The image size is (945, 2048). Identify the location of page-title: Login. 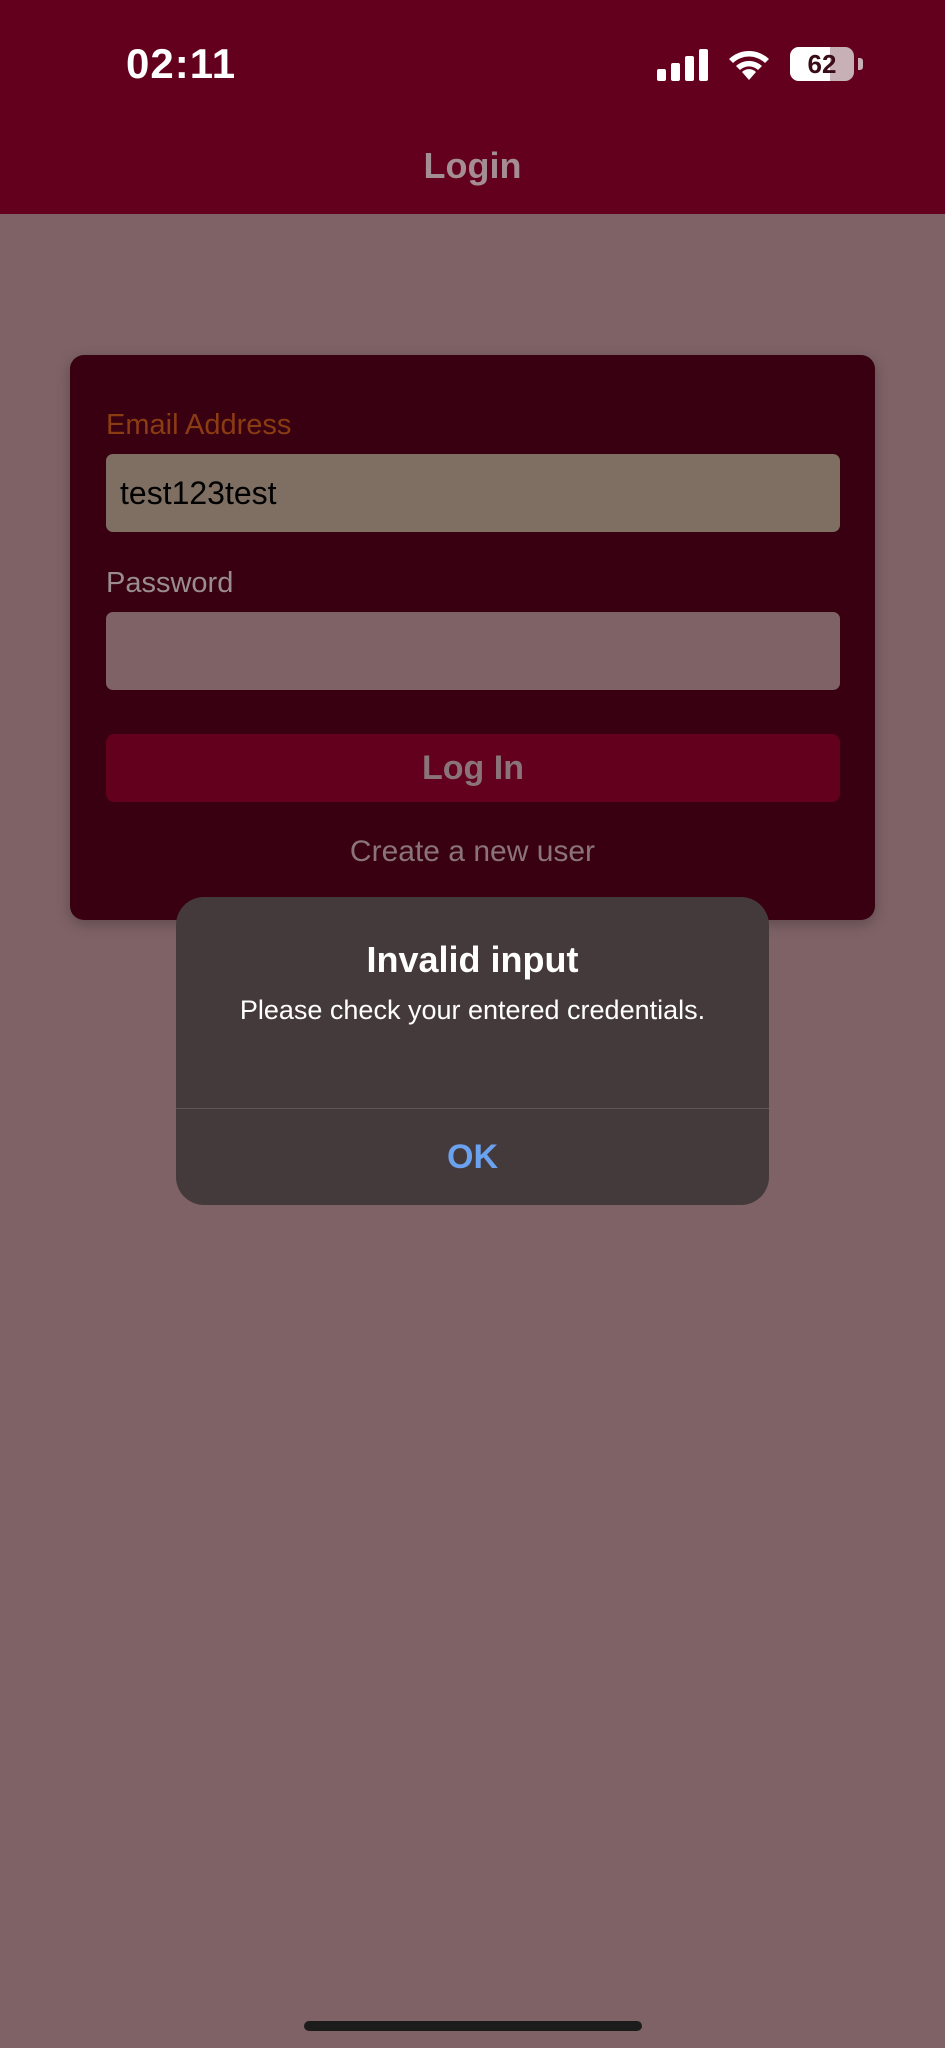
(472, 165).